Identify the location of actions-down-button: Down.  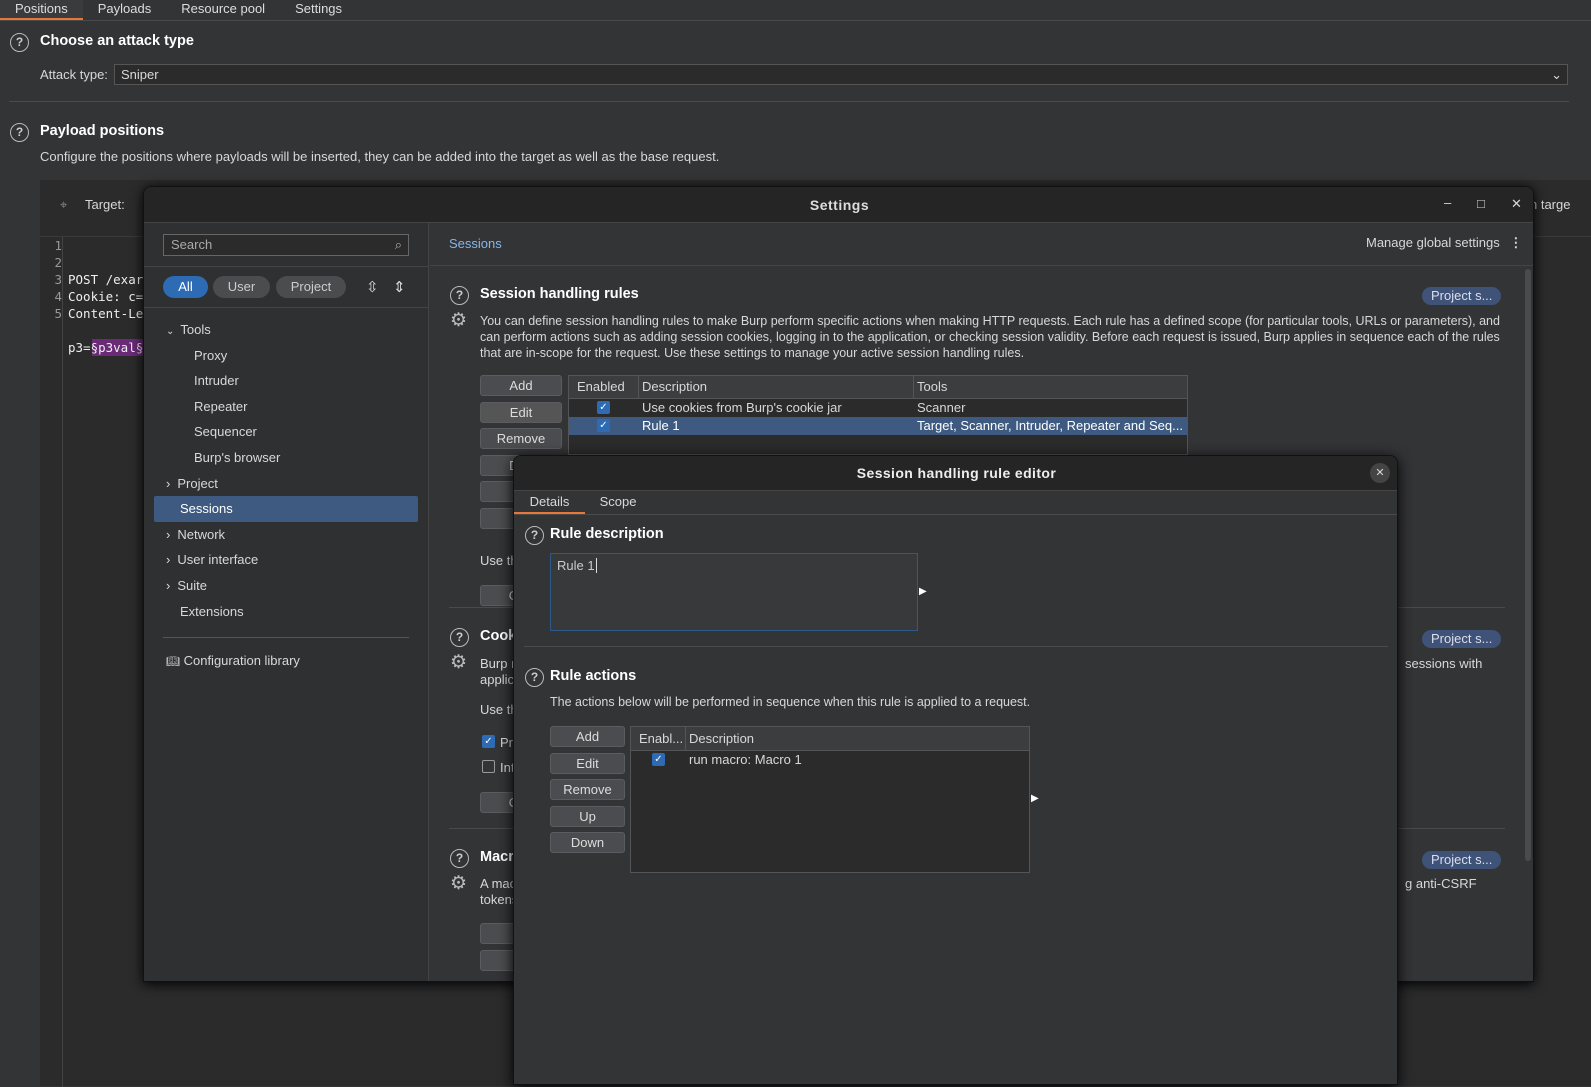
(587, 842).